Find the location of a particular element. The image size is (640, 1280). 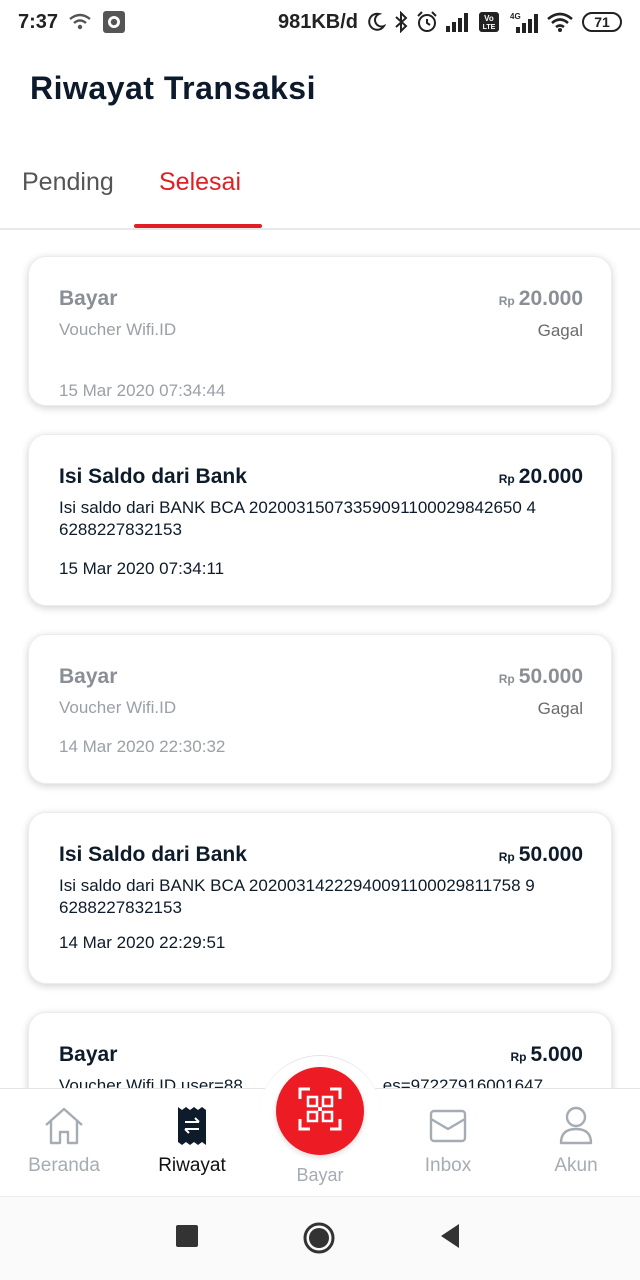

network-speed: 981KB/d is located at coordinates (317, 21).